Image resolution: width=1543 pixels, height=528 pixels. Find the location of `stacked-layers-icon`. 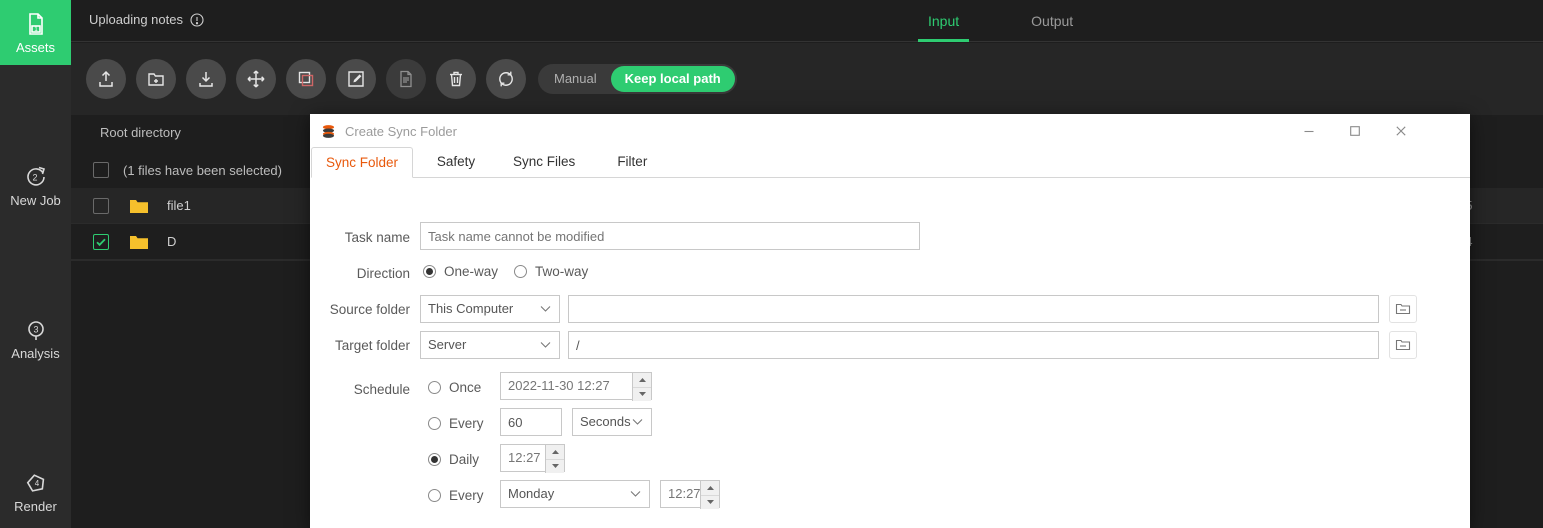

stacked-layers-icon is located at coordinates (328, 131).